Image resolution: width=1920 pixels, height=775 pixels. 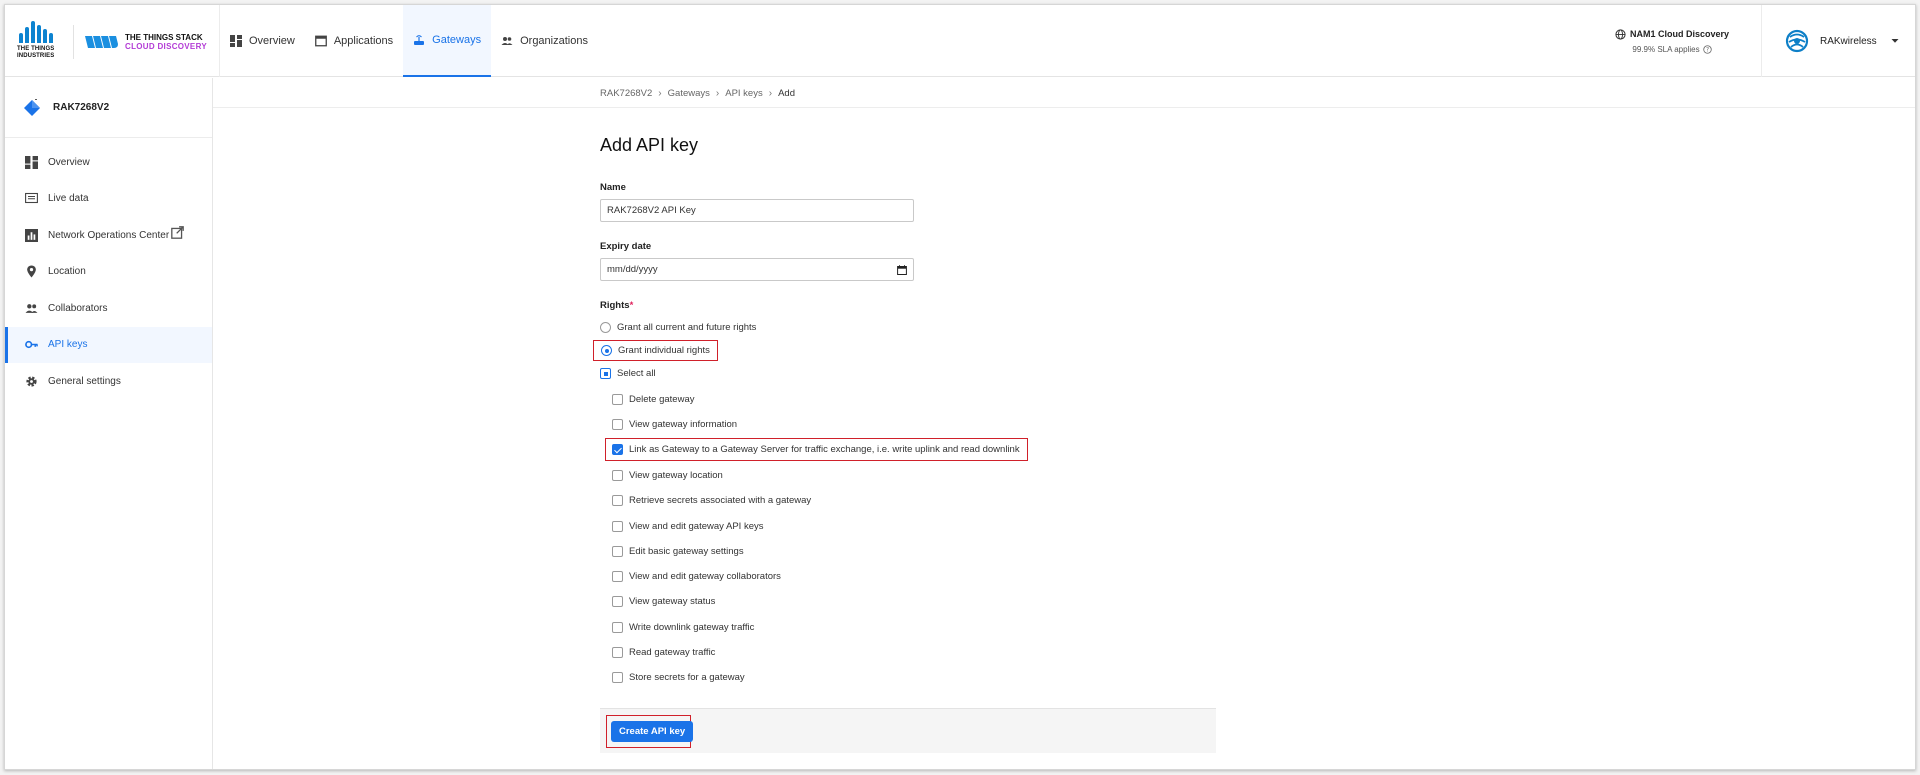 I want to click on right-checkbox-view-edit-collaborators: View and edit gateway collaborators, so click(x=696, y=576).